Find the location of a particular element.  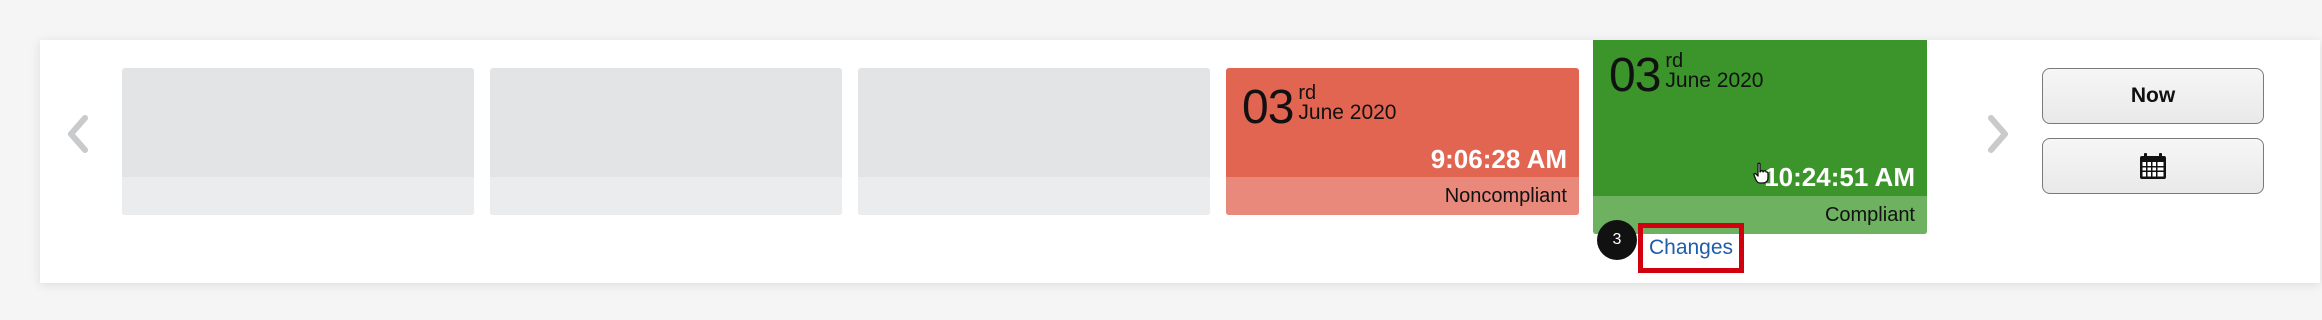

calendar-icon is located at coordinates (2153, 166).